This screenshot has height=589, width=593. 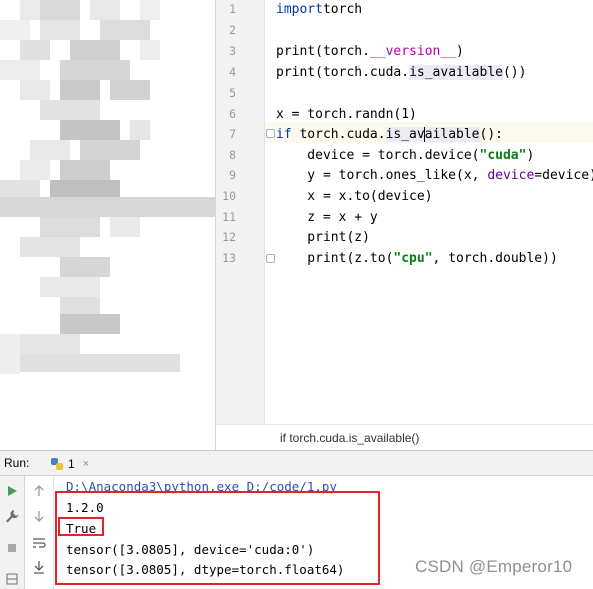 I want to click on code-token: "cpu", so click(x=413, y=258).